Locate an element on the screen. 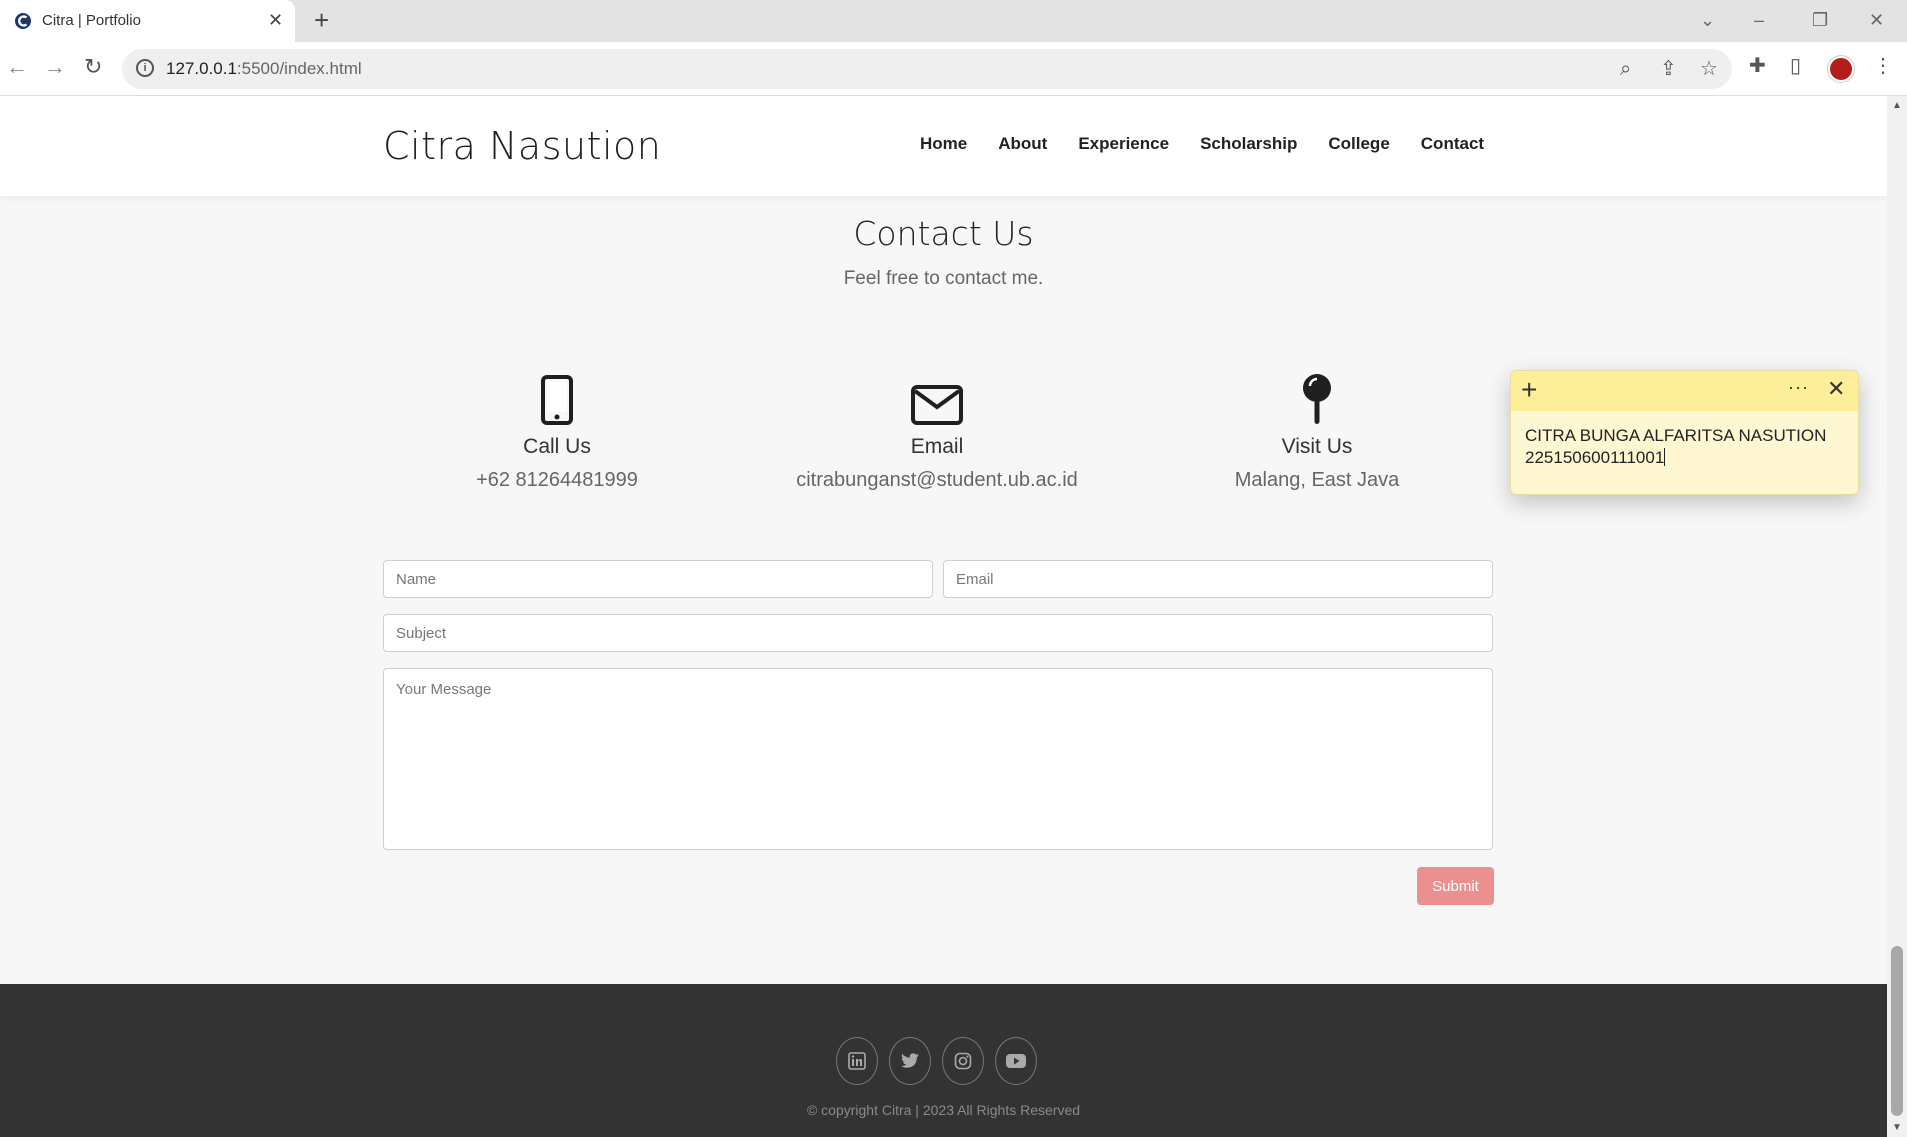  url-path: :5500/index.html is located at coordinates (299, 68).